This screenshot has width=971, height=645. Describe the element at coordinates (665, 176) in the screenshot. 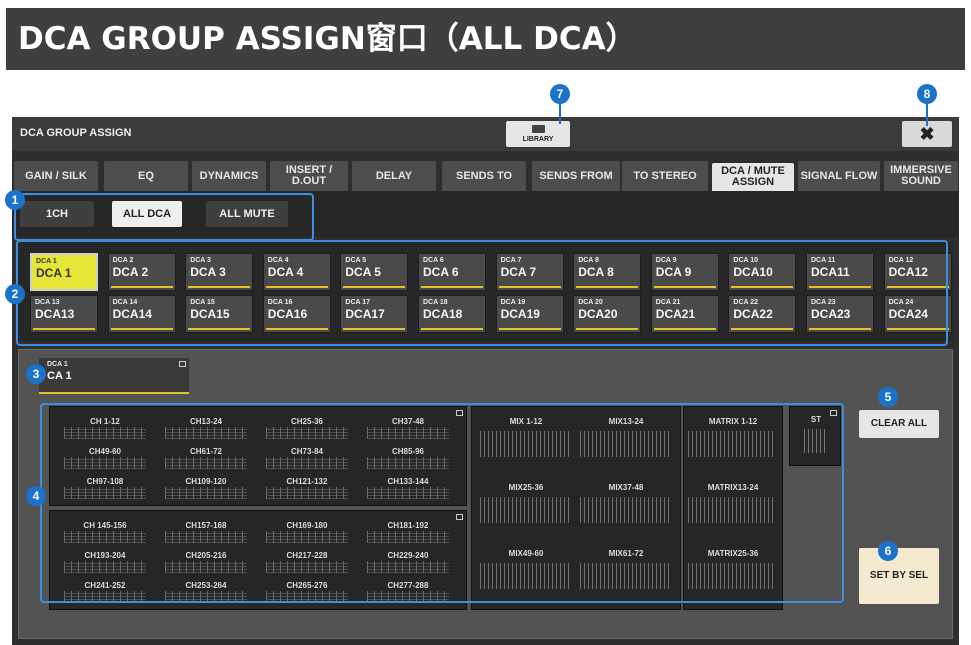

I see `tab-8: TO STEREO` at that location.